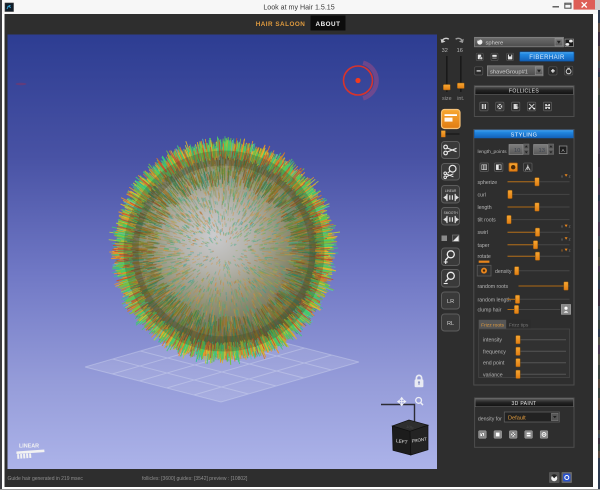 Image resolution: width=600 pixels, height=490 pixels. Describe the element at coordinates (450, 302) in the screenshot. I see `svg-text: LR` at that location.